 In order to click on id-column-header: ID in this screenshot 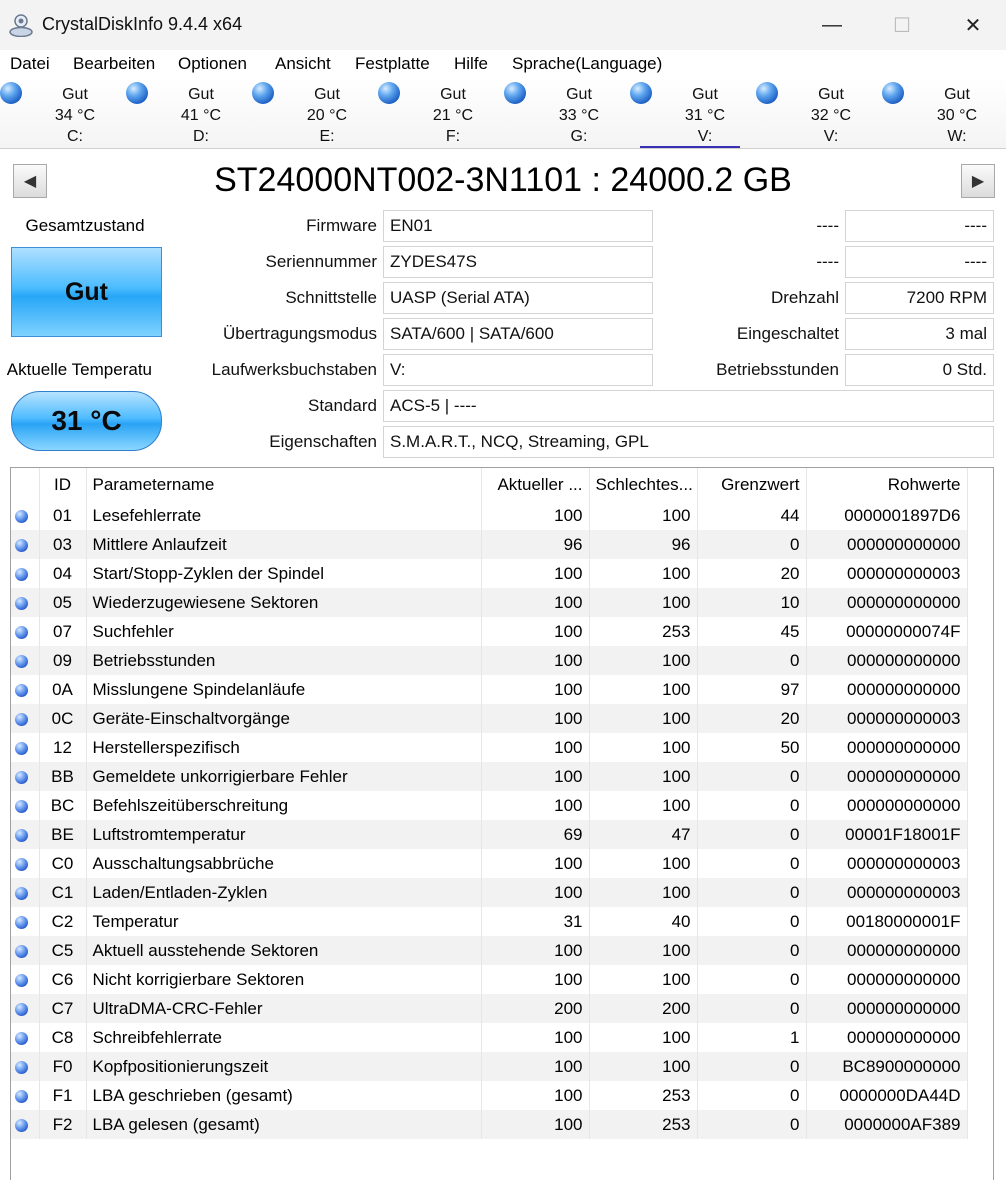, I will do `click(63, 484)`.